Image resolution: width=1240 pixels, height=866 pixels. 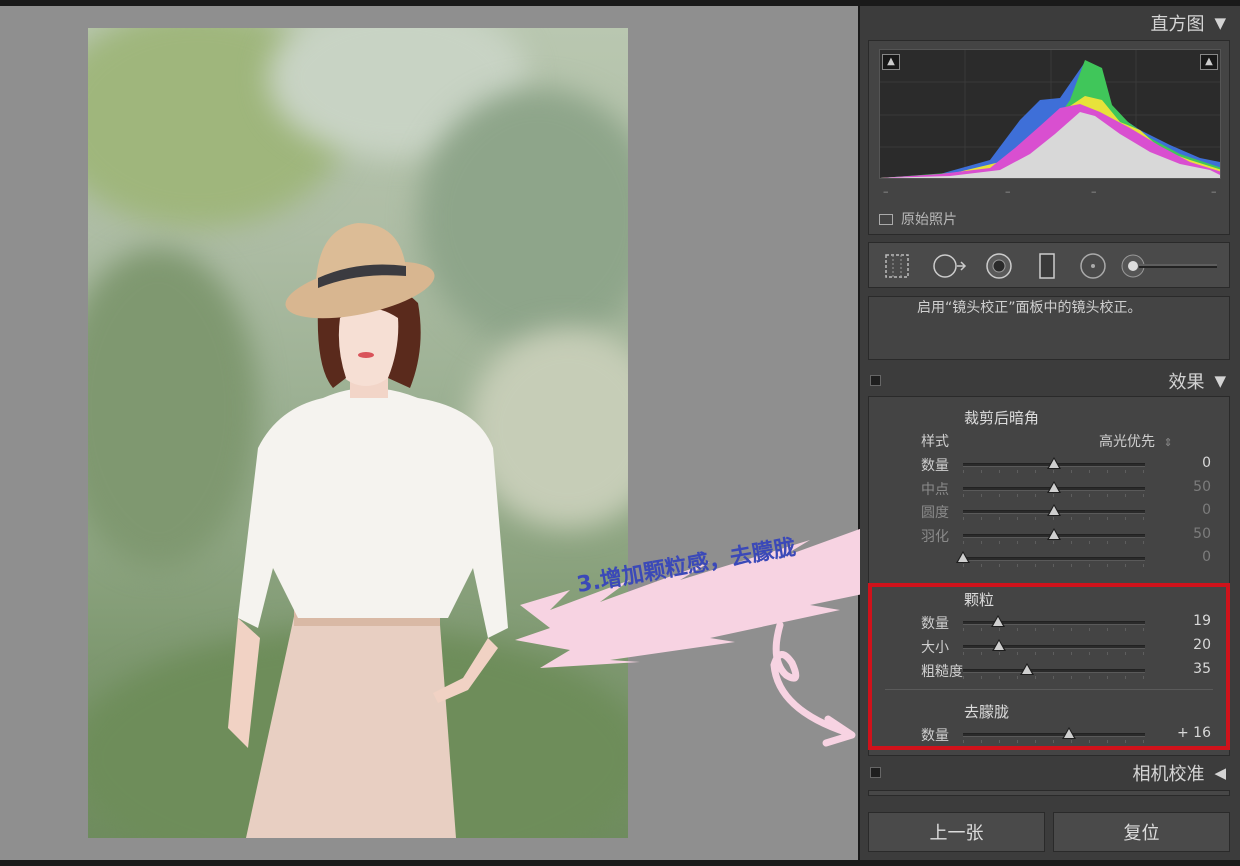 What do you see at coordinates (949, 266) in the screenshot?
I see `spot-removal-tool-icon` at bounding box center [949, 266].